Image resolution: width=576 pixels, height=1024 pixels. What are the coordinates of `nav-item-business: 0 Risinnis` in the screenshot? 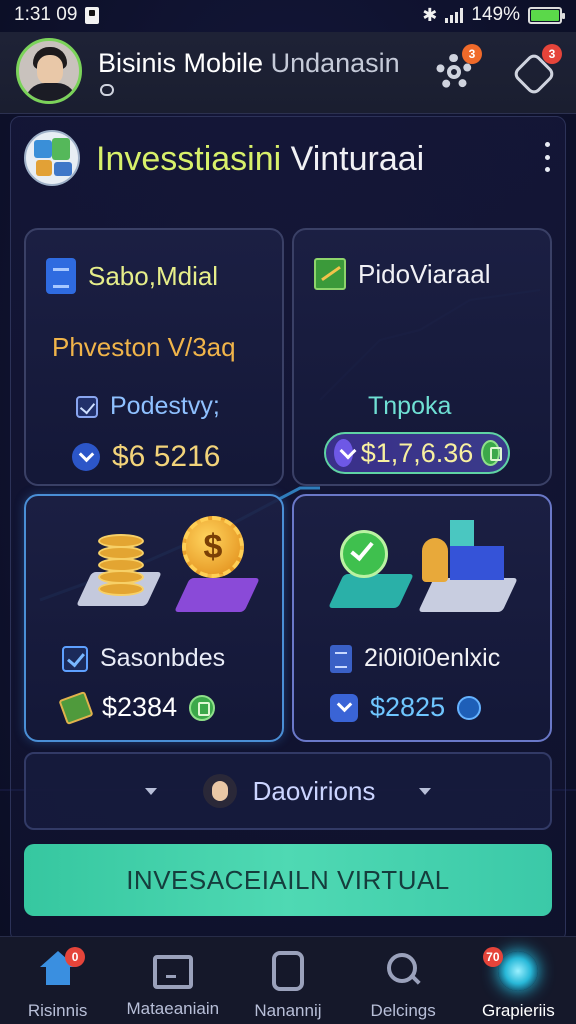 It's located at (57, 980).